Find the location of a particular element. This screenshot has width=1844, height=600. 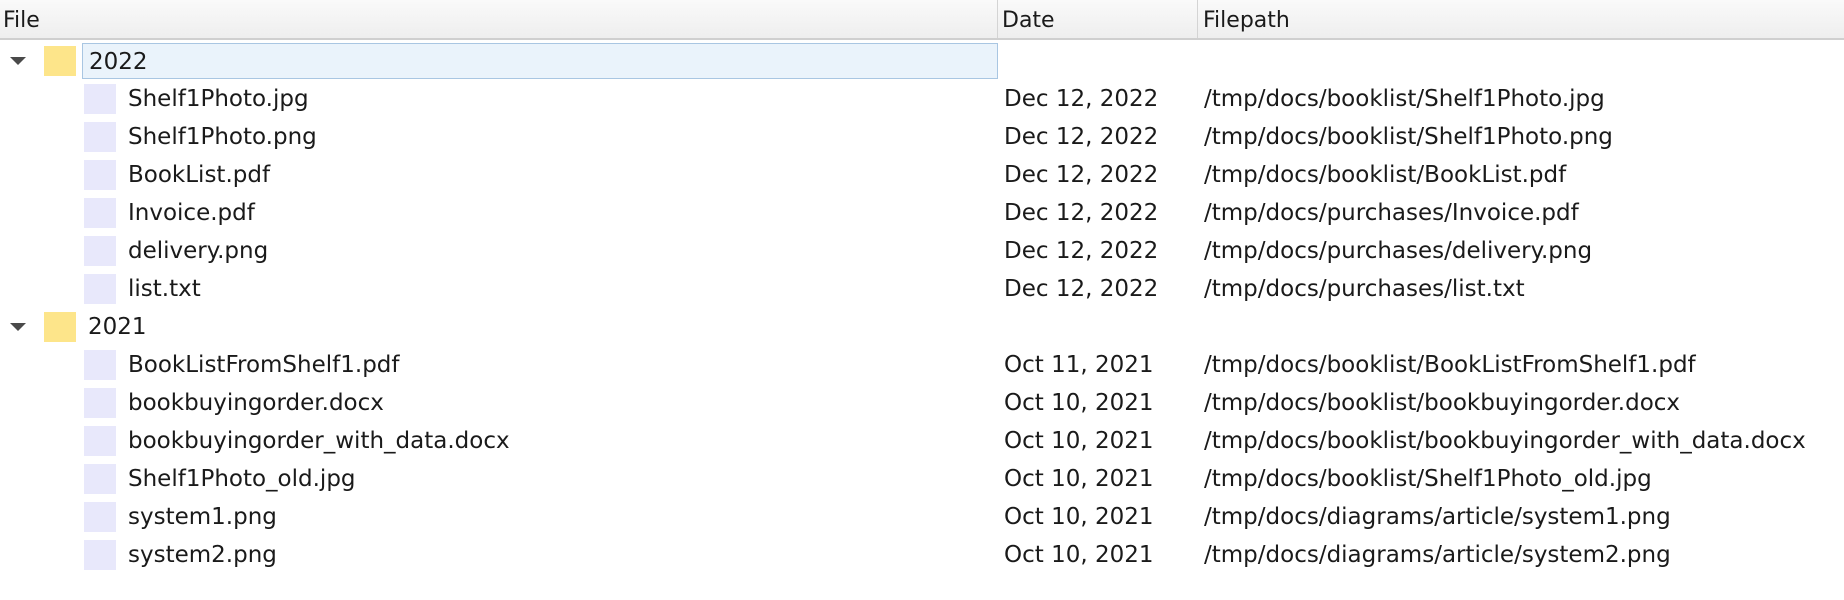

column-header-file: File is located at coordinates (499, 19).